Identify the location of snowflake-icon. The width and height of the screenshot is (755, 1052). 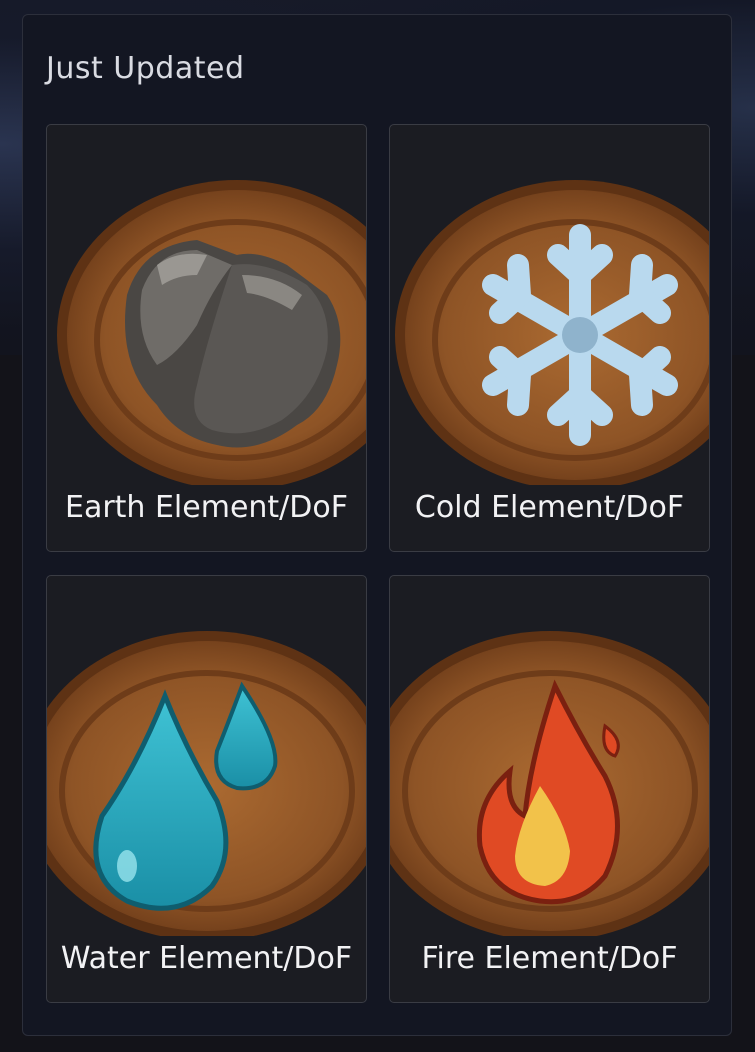
(549, 305).